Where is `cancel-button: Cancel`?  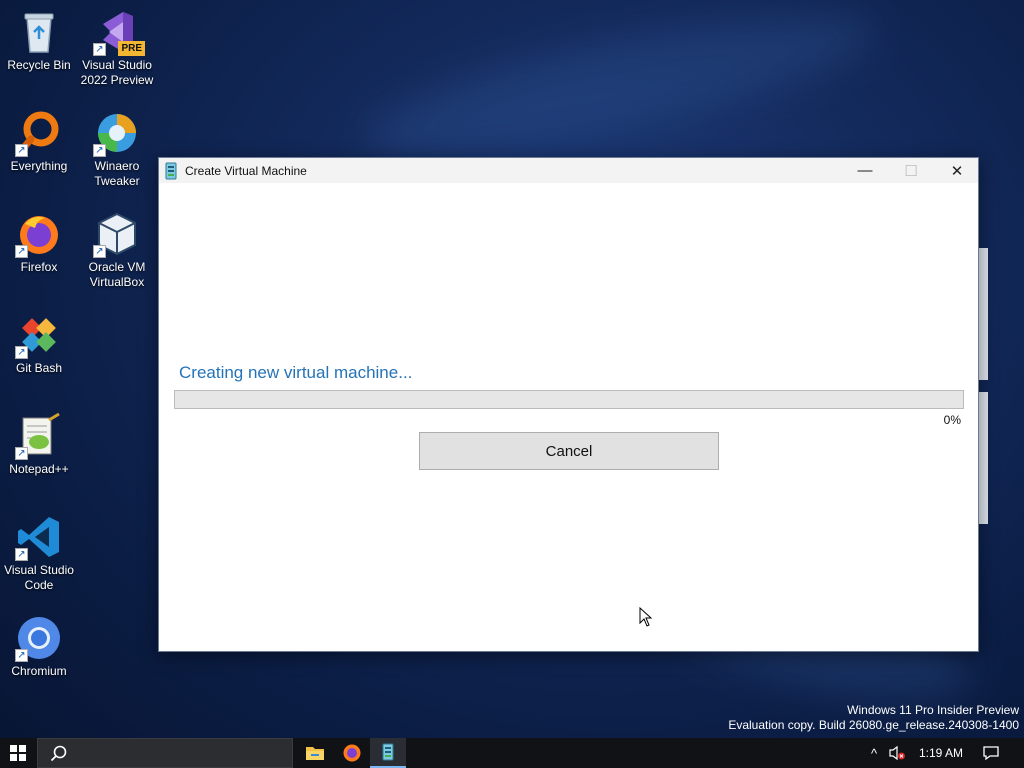
cancel-button: Cancel is located at coordinates (569, 451).